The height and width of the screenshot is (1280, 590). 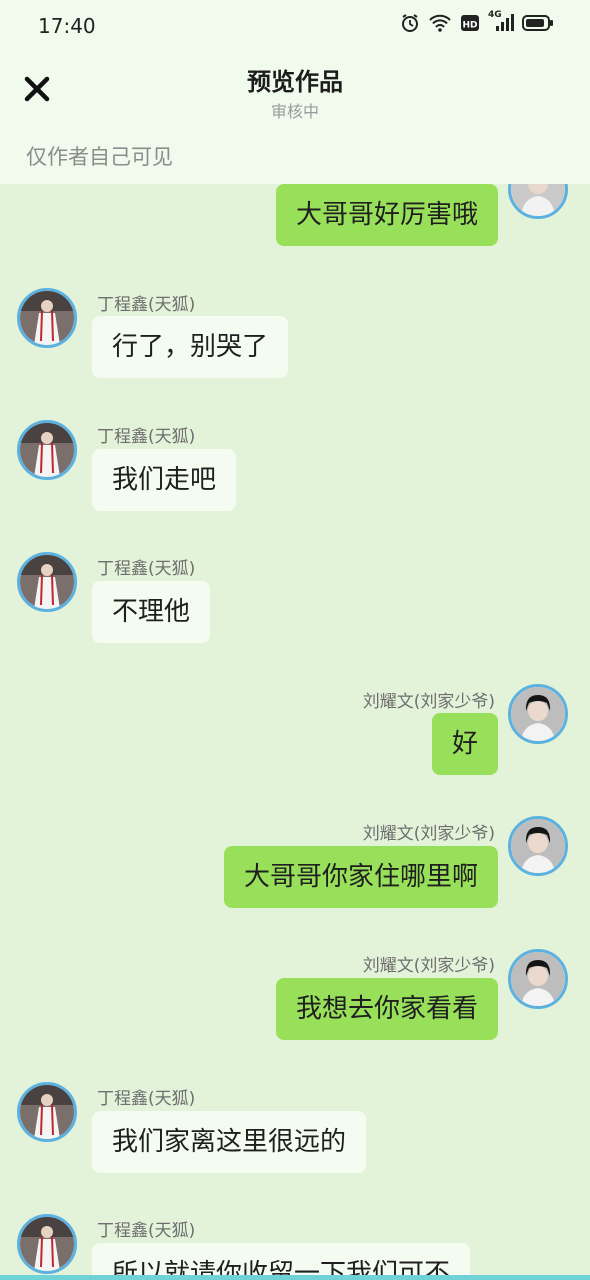 What do you see at coordinates (67, 26) in the screenshot?
I see `status-time: 17:40` at bounding box center [67, 26].